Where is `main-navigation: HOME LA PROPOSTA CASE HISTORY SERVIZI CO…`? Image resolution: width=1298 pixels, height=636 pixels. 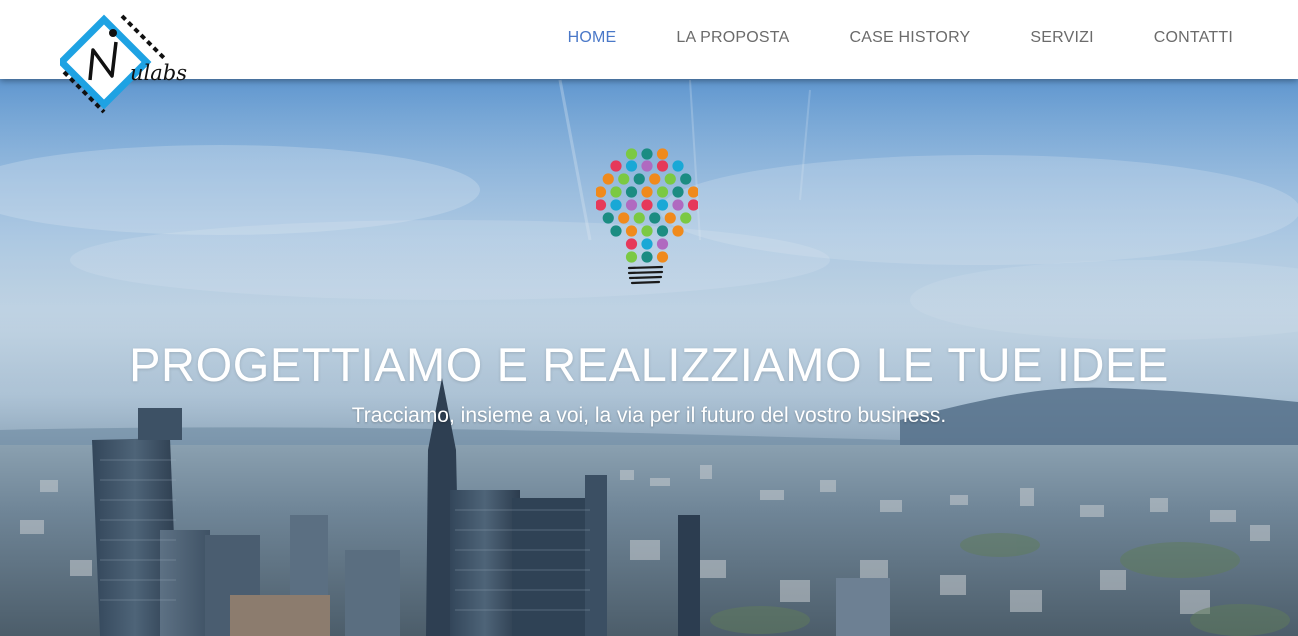
main-navigation: HOME LA PROPOSTA CASE HISTORY SERVIZI CO… is located at coordinates (870, 38).